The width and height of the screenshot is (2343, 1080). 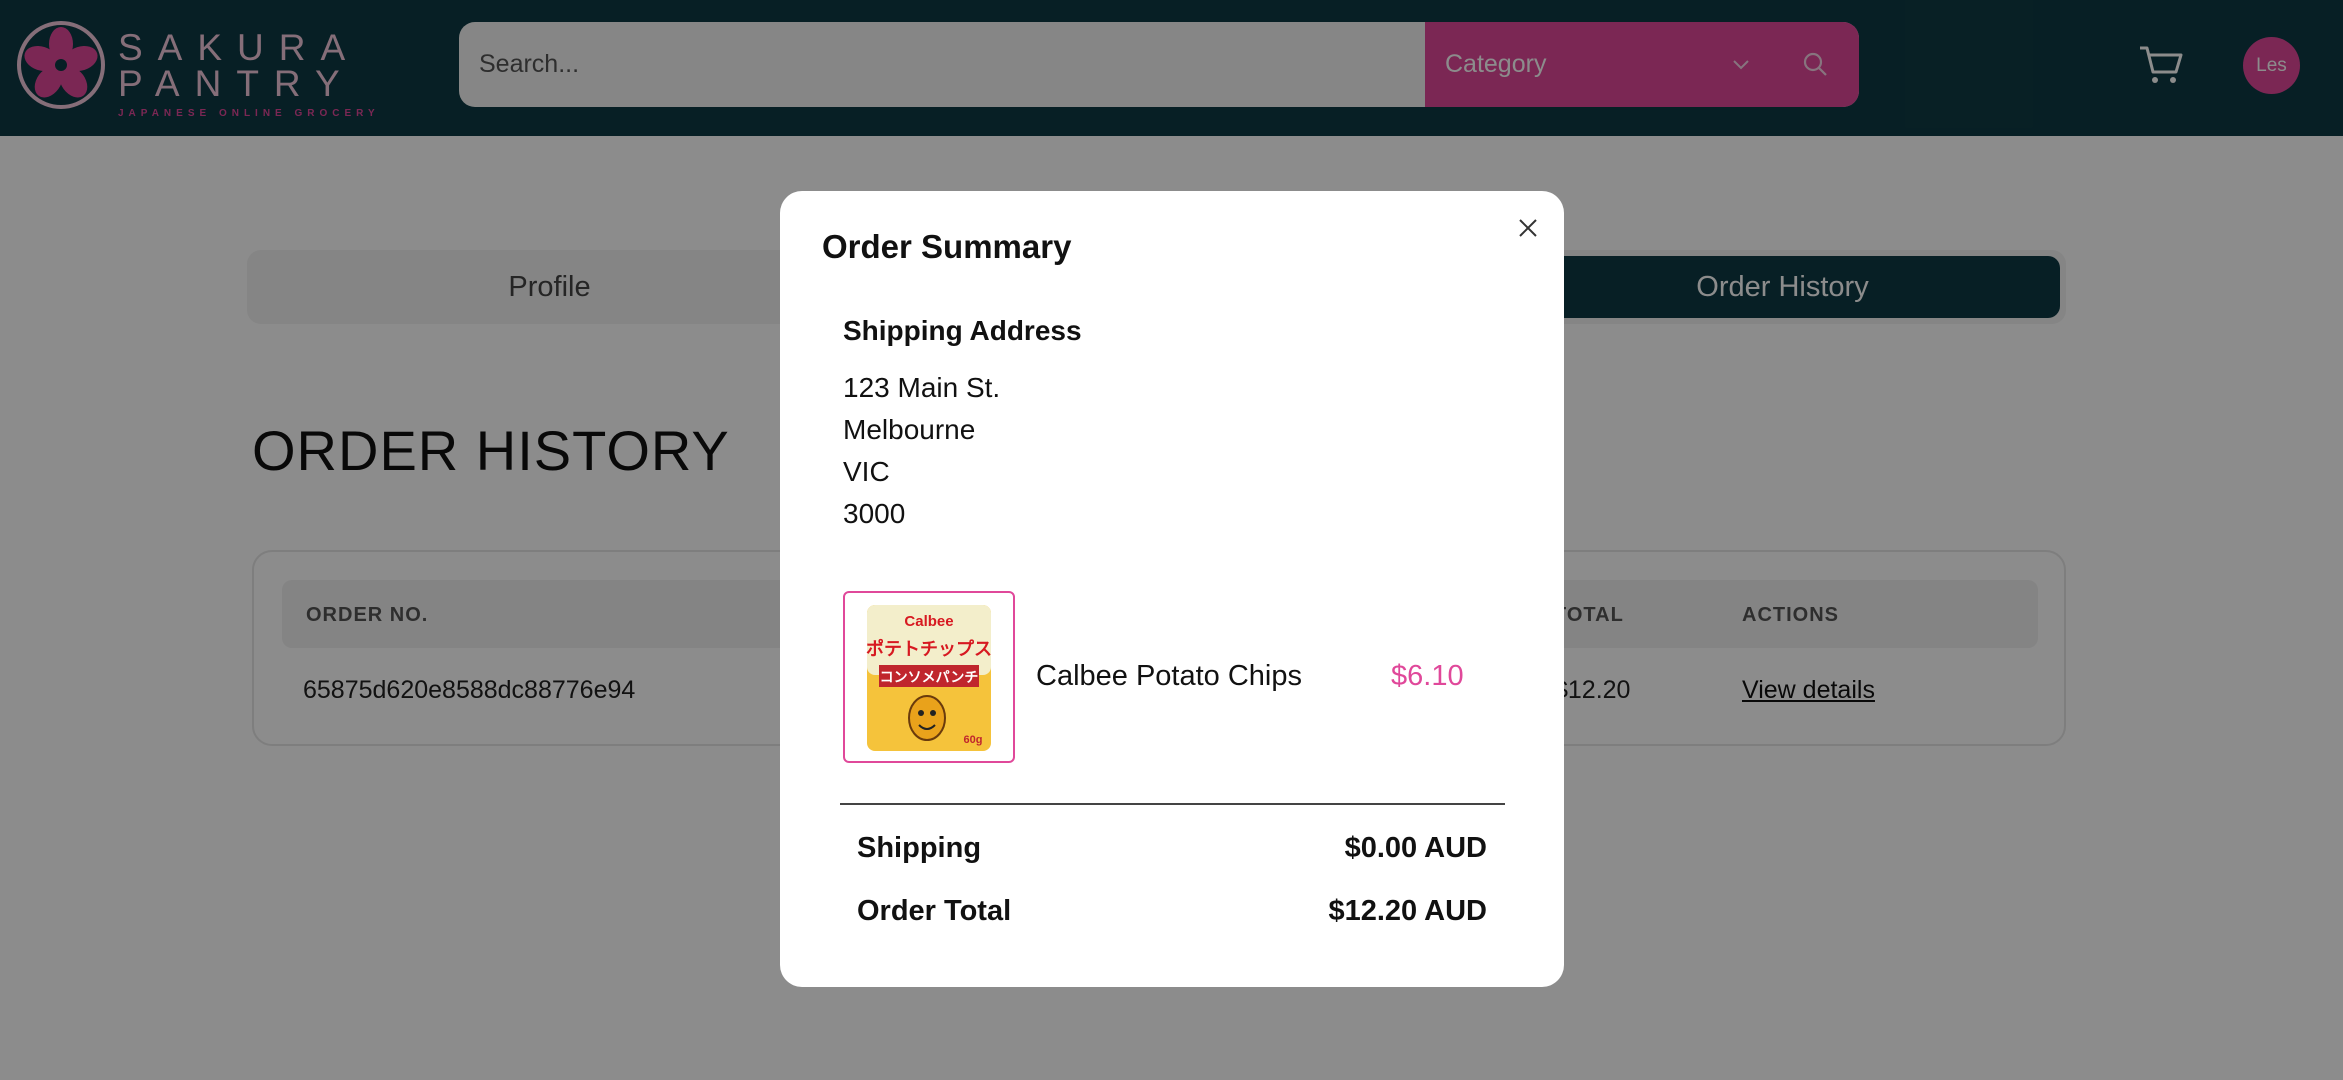 I want to click on summary-divider, so click(x=1172, y=804).